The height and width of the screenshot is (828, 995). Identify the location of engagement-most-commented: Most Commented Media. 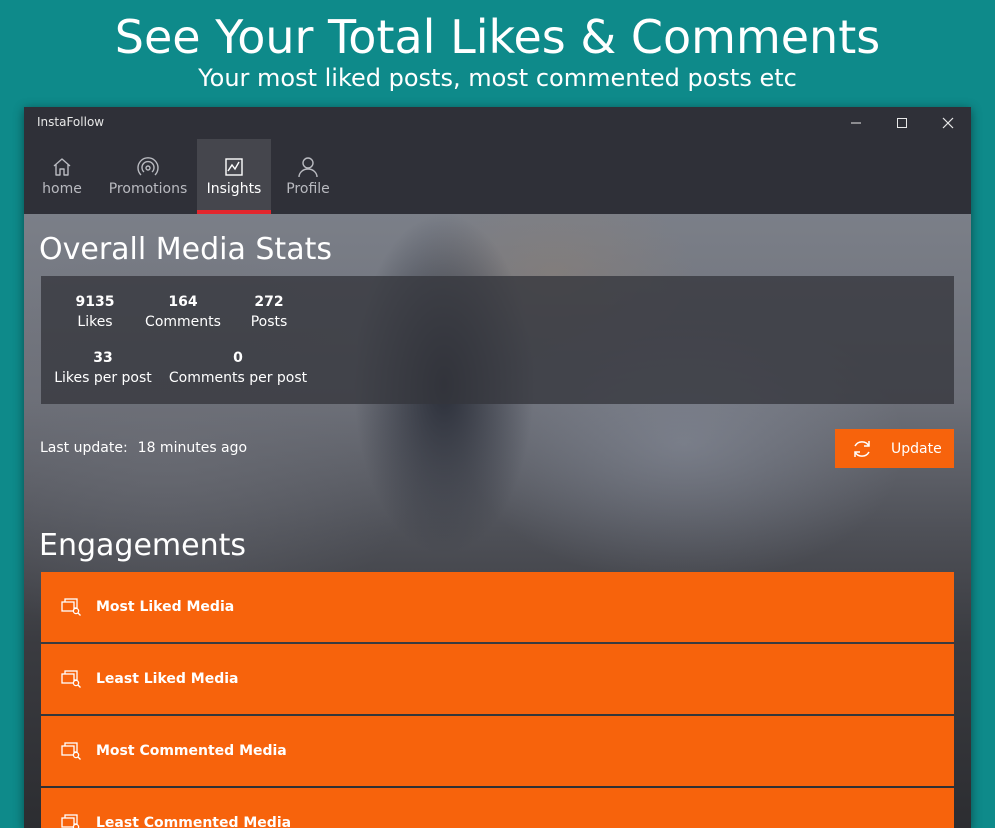
(497, 751).